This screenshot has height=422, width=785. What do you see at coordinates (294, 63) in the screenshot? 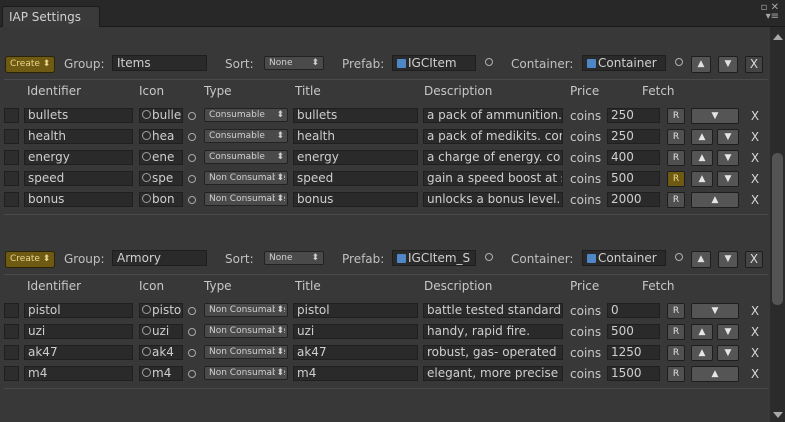
I see `sort-dropdown: None ⬍` at bounding box center [294, 63].